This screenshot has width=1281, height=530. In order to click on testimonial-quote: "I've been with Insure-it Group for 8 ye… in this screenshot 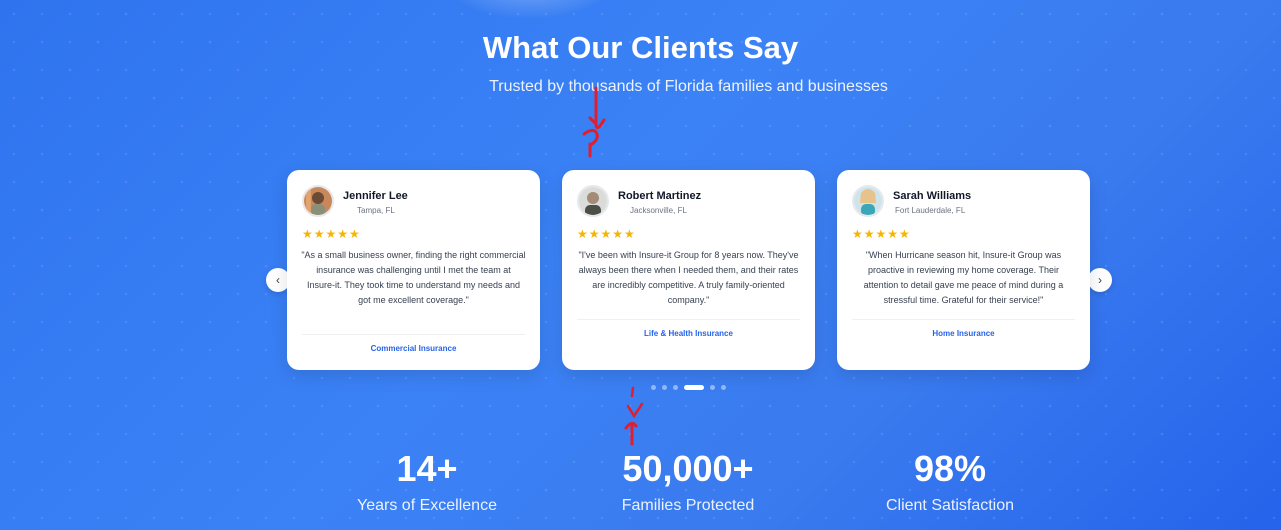, I will do `click(688, 277)`.